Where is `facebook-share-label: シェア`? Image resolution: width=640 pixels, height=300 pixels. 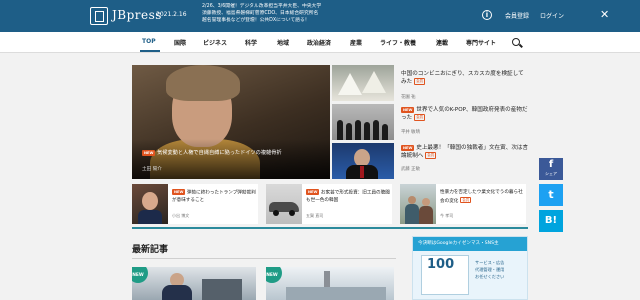
facebook-share-label: シェア is located at coordinates (551, 173).